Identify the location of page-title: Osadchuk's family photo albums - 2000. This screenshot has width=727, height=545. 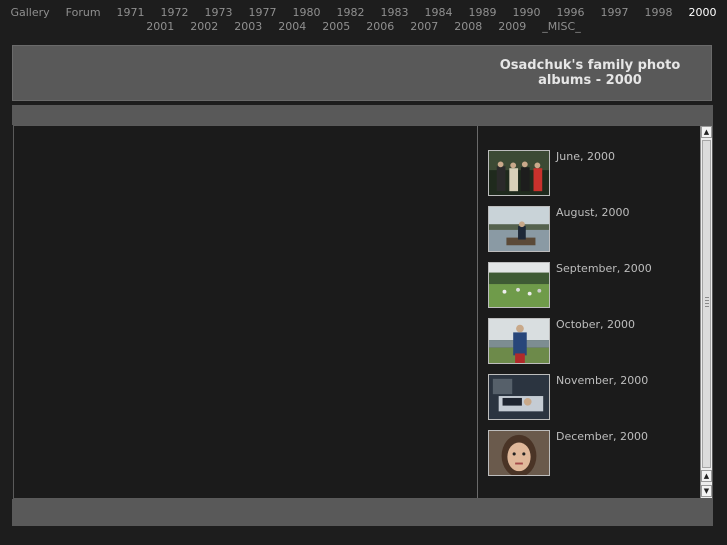
(590, 73).